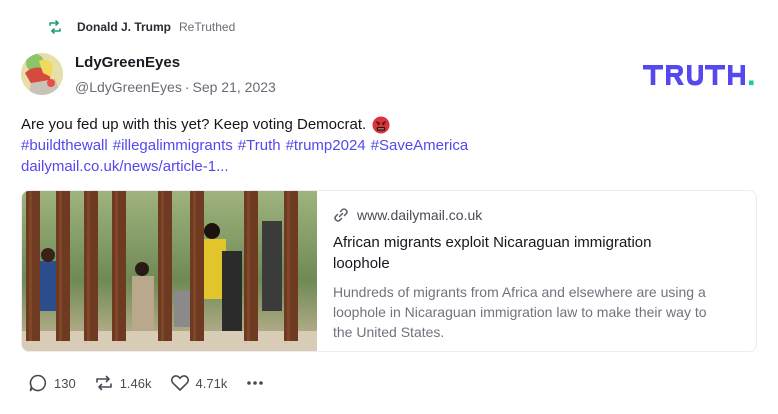 Image resolution: width=778 pixels, height=414 pixels. What do you see at coordinates (207, 27) in the screenshot?
I see `retruth-label: ReTruthed` at bounding box center [207, 27].